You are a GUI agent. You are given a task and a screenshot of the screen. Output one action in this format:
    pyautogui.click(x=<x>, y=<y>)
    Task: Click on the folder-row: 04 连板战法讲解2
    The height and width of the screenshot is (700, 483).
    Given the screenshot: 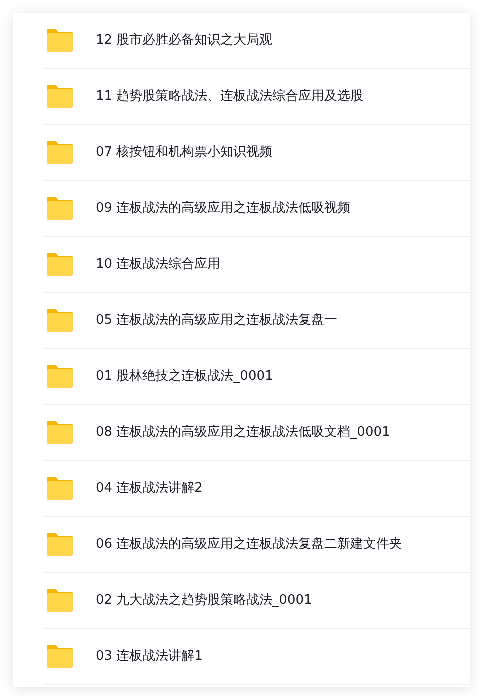 What is the action you would take?
    pyautogui.click(x=256, y=489)
    